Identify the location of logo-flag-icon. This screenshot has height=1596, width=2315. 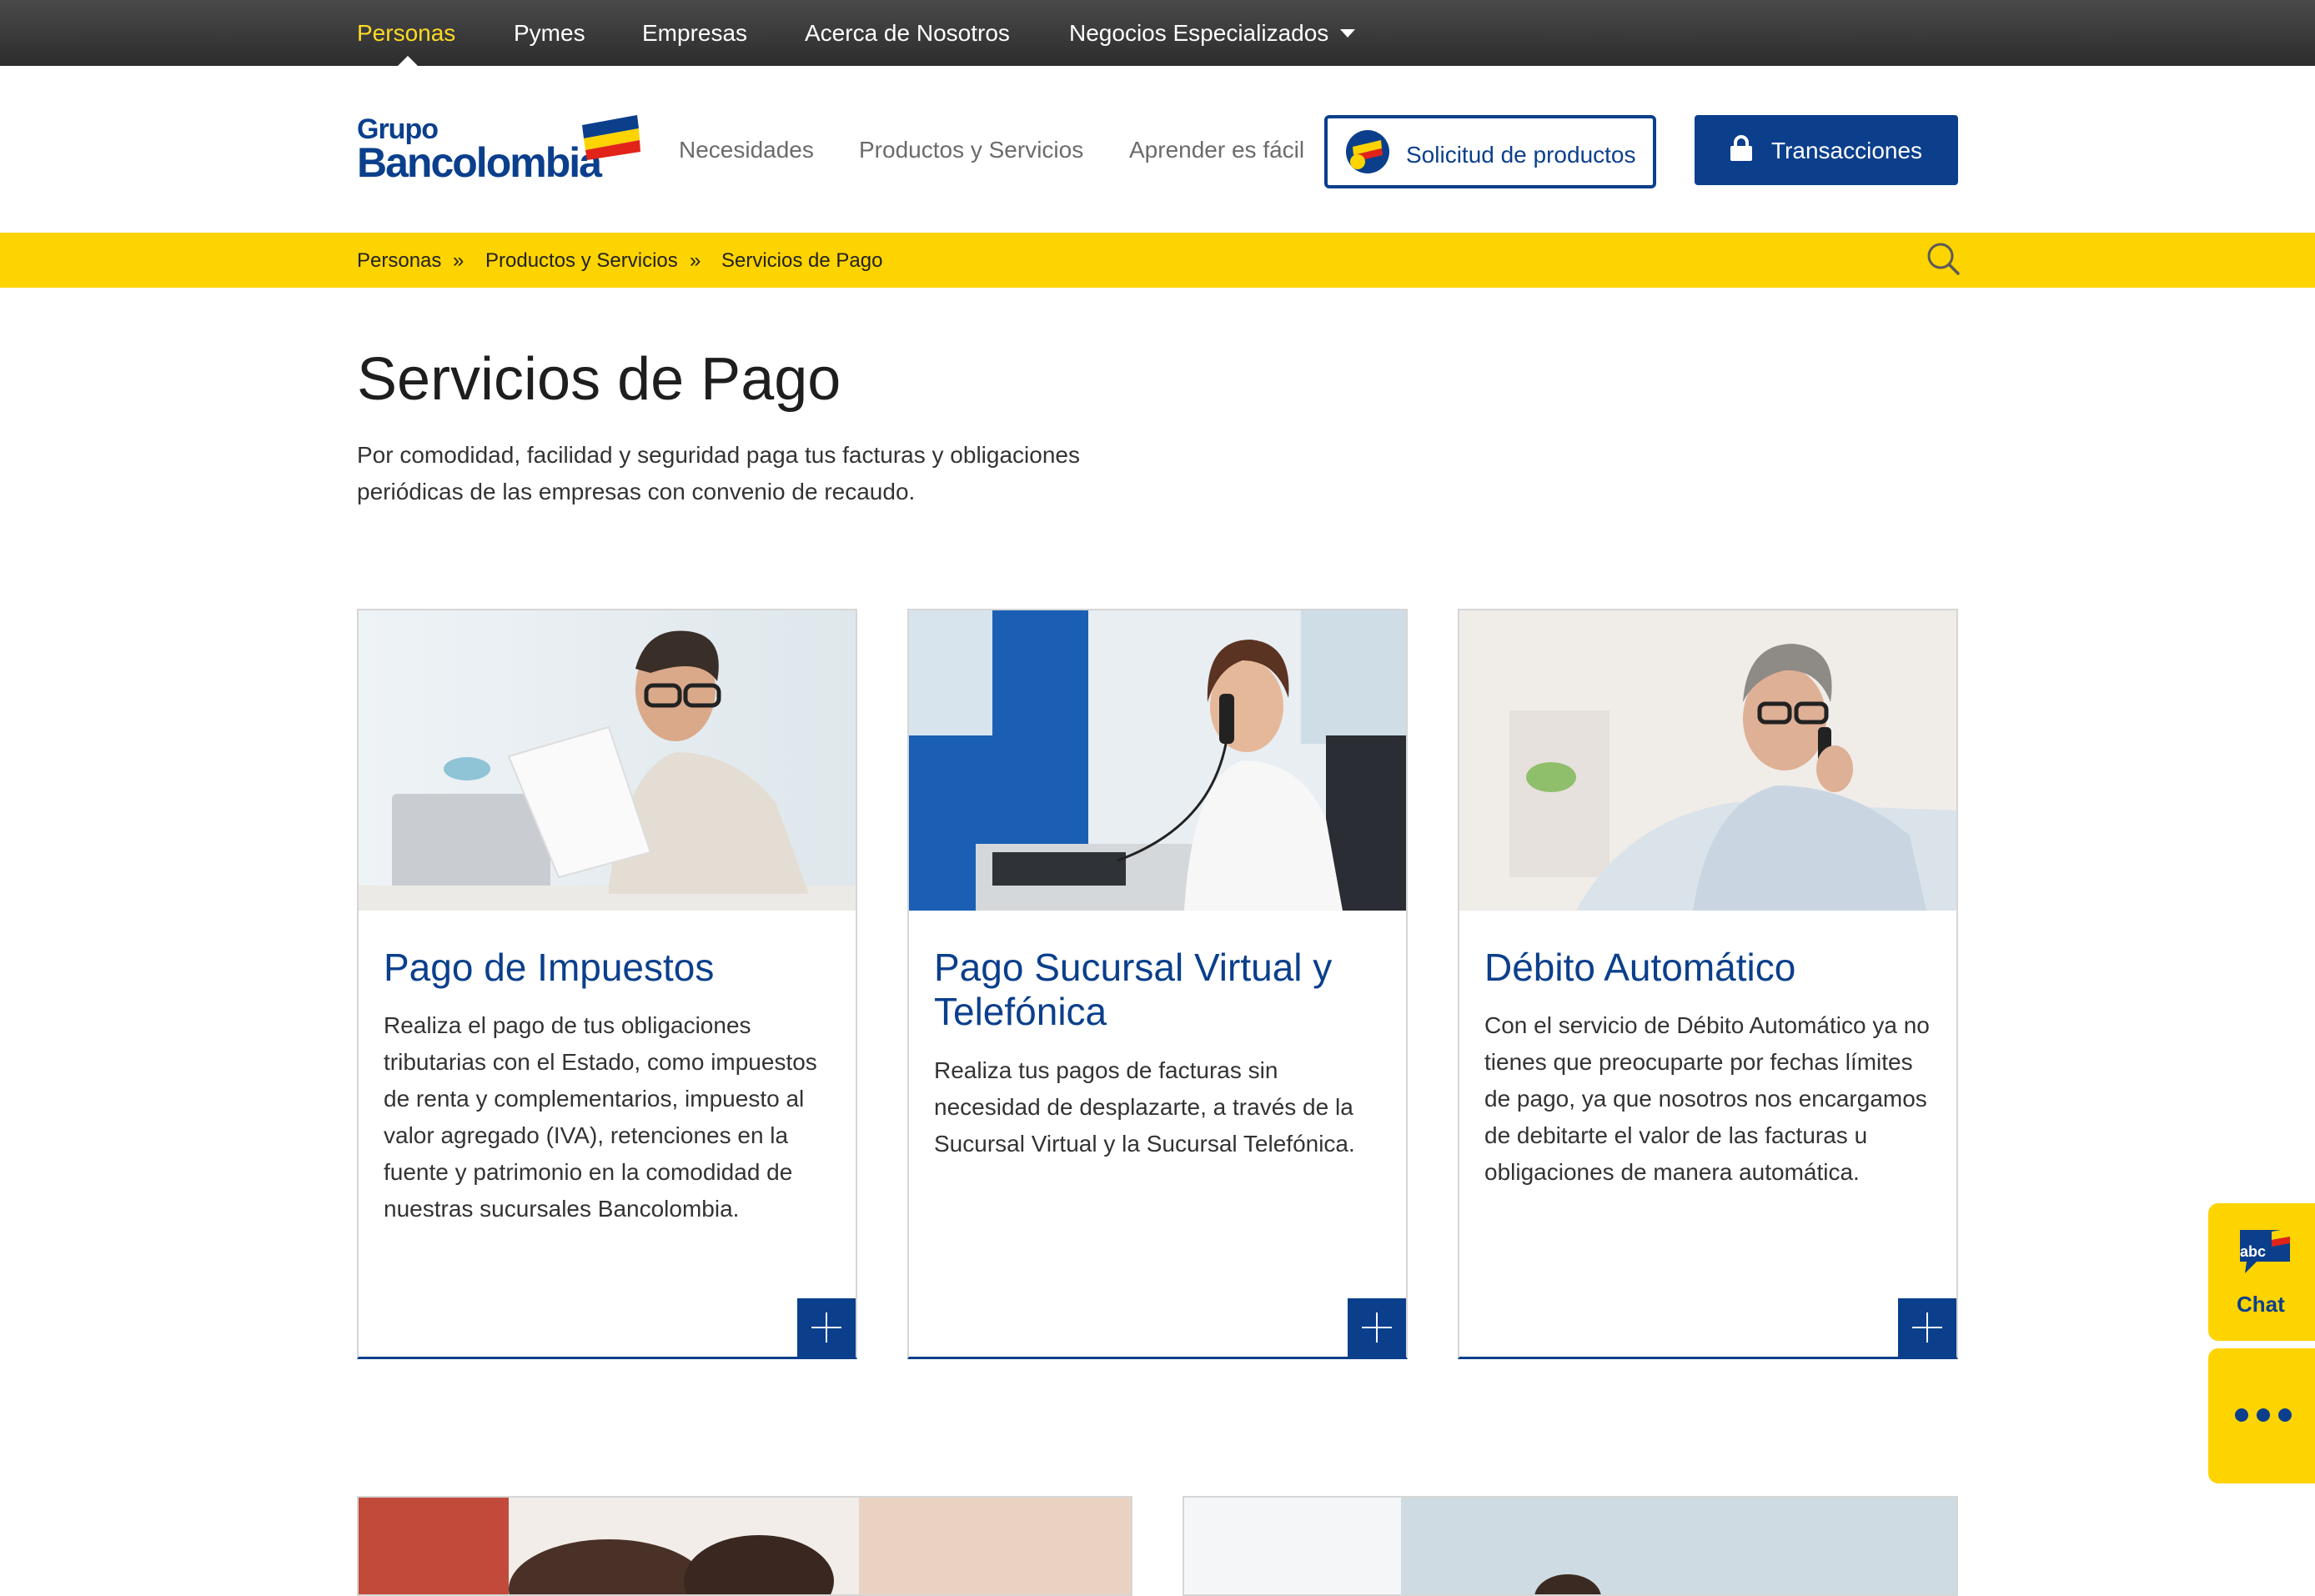
(611, 137).